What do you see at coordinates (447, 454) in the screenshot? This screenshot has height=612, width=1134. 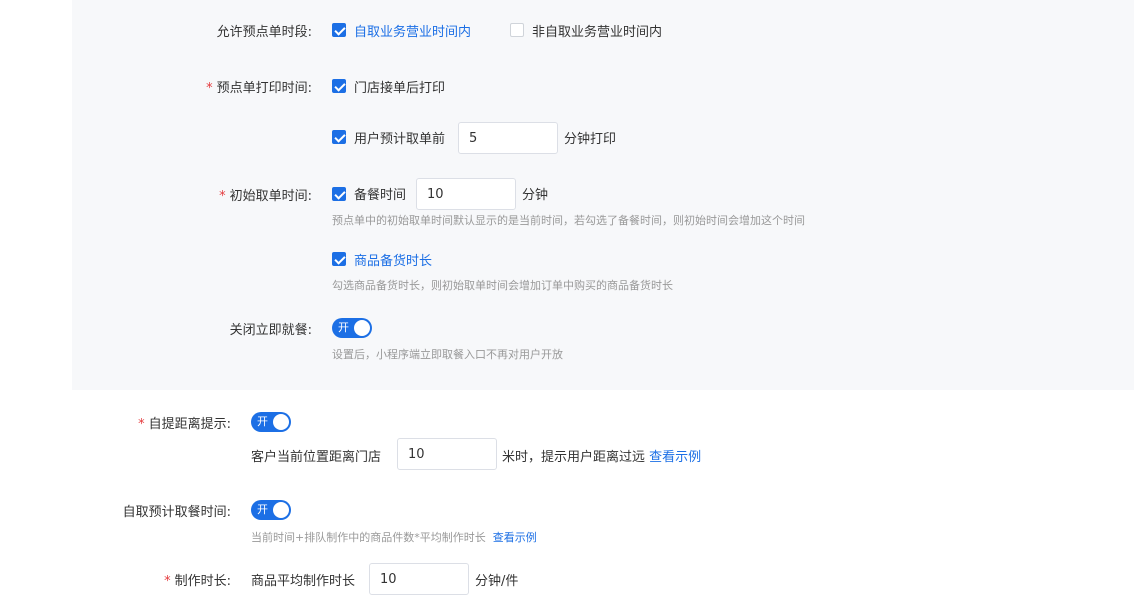 I see `distance-meters-input` at bounding box center [447, 454].